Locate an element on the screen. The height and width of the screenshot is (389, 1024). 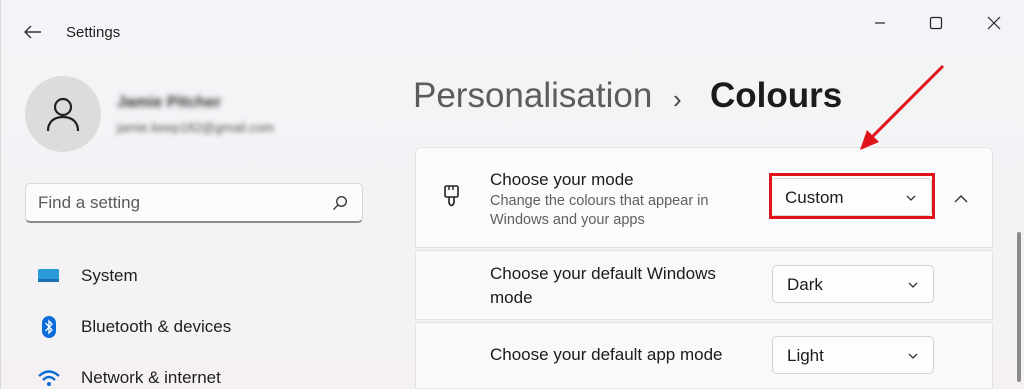
user-name: Jamie Pitcher is located at coordinates (169, 102).